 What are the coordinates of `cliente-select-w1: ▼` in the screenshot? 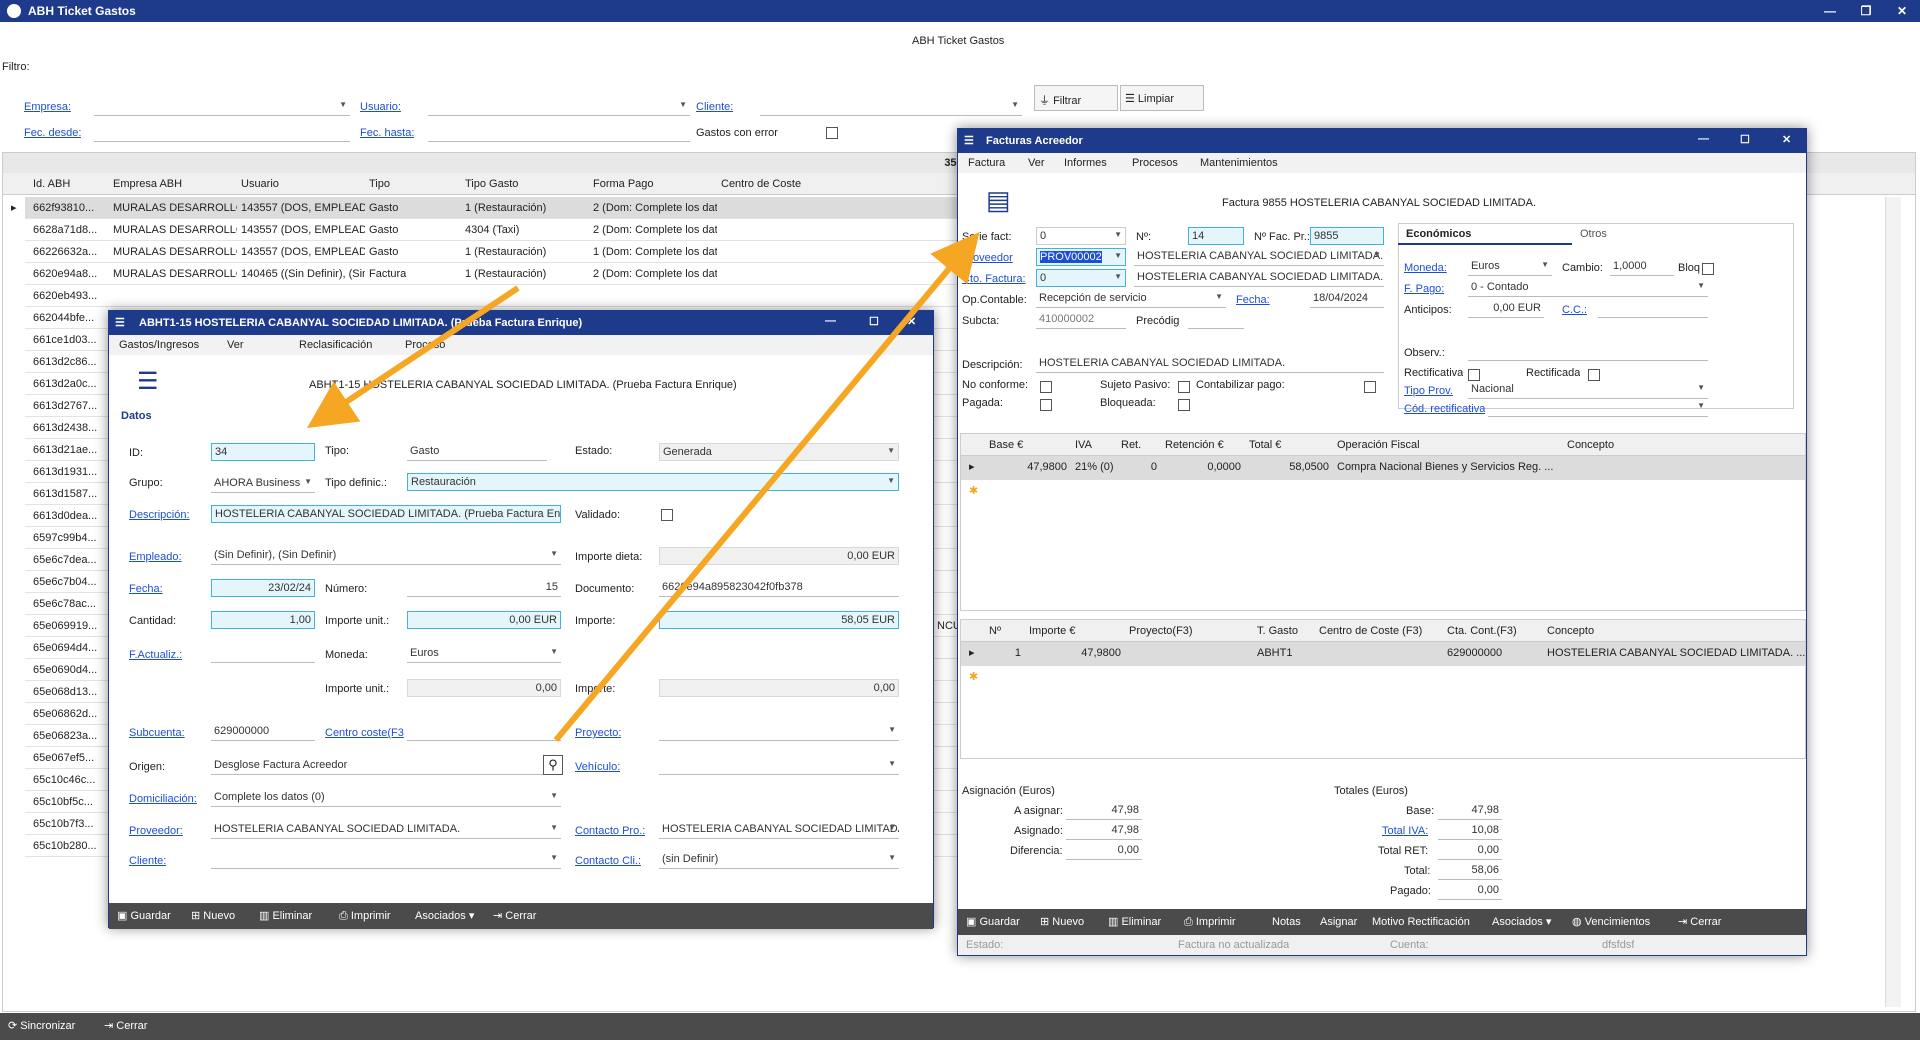 It's located at (386, 860).